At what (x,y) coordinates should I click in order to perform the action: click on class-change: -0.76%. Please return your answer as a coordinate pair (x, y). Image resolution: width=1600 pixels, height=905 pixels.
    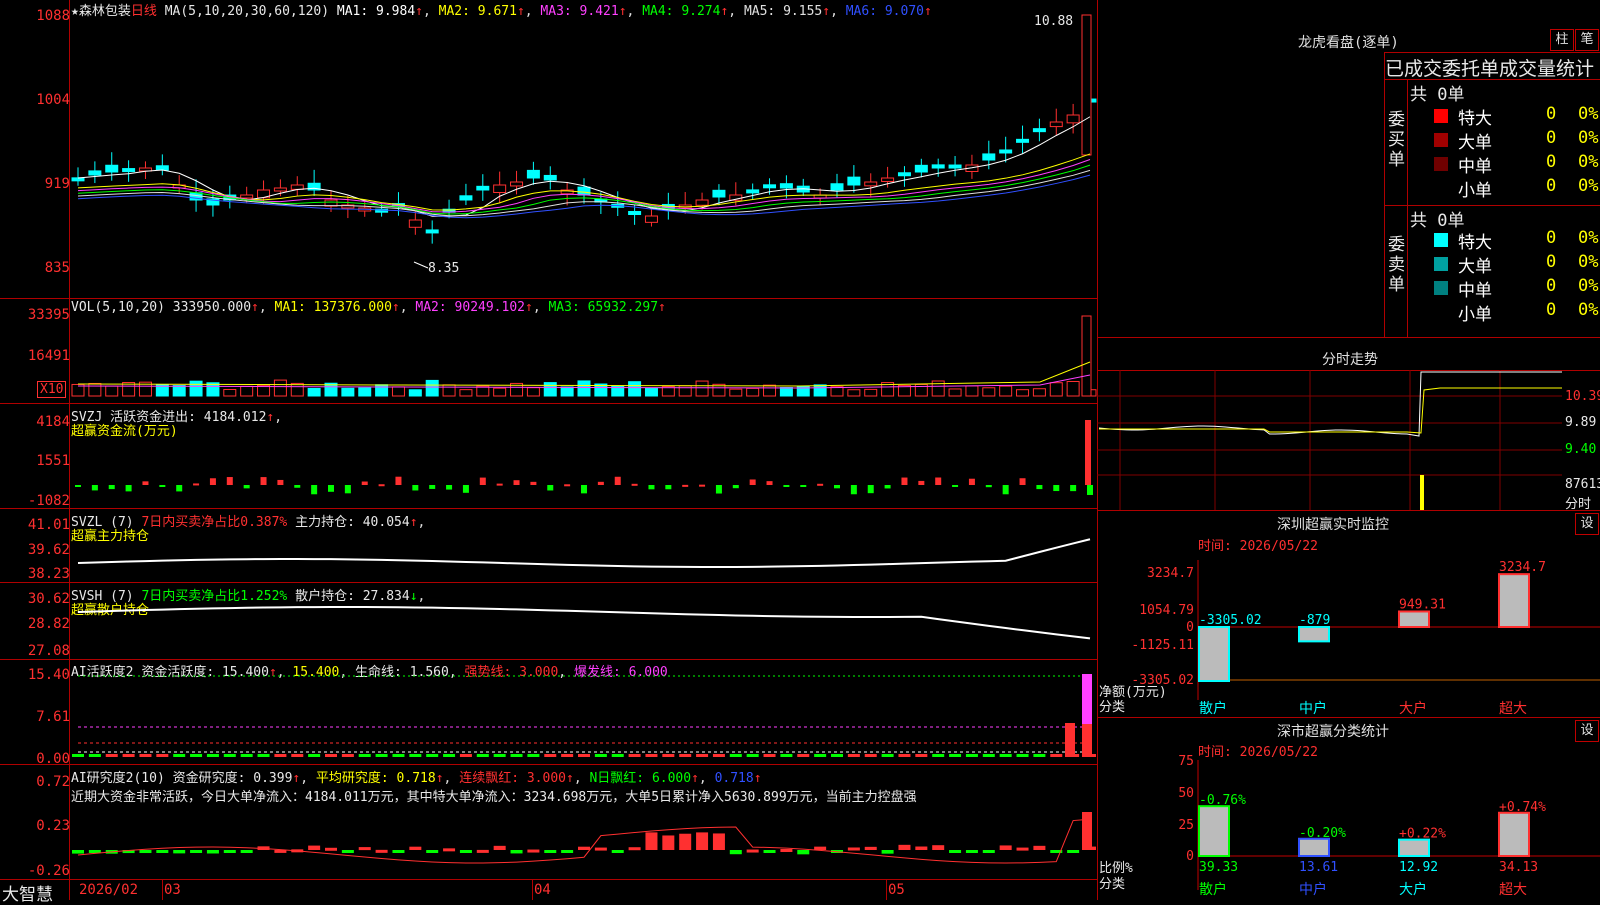
    Looking at the image, I should click on (1222, 800).